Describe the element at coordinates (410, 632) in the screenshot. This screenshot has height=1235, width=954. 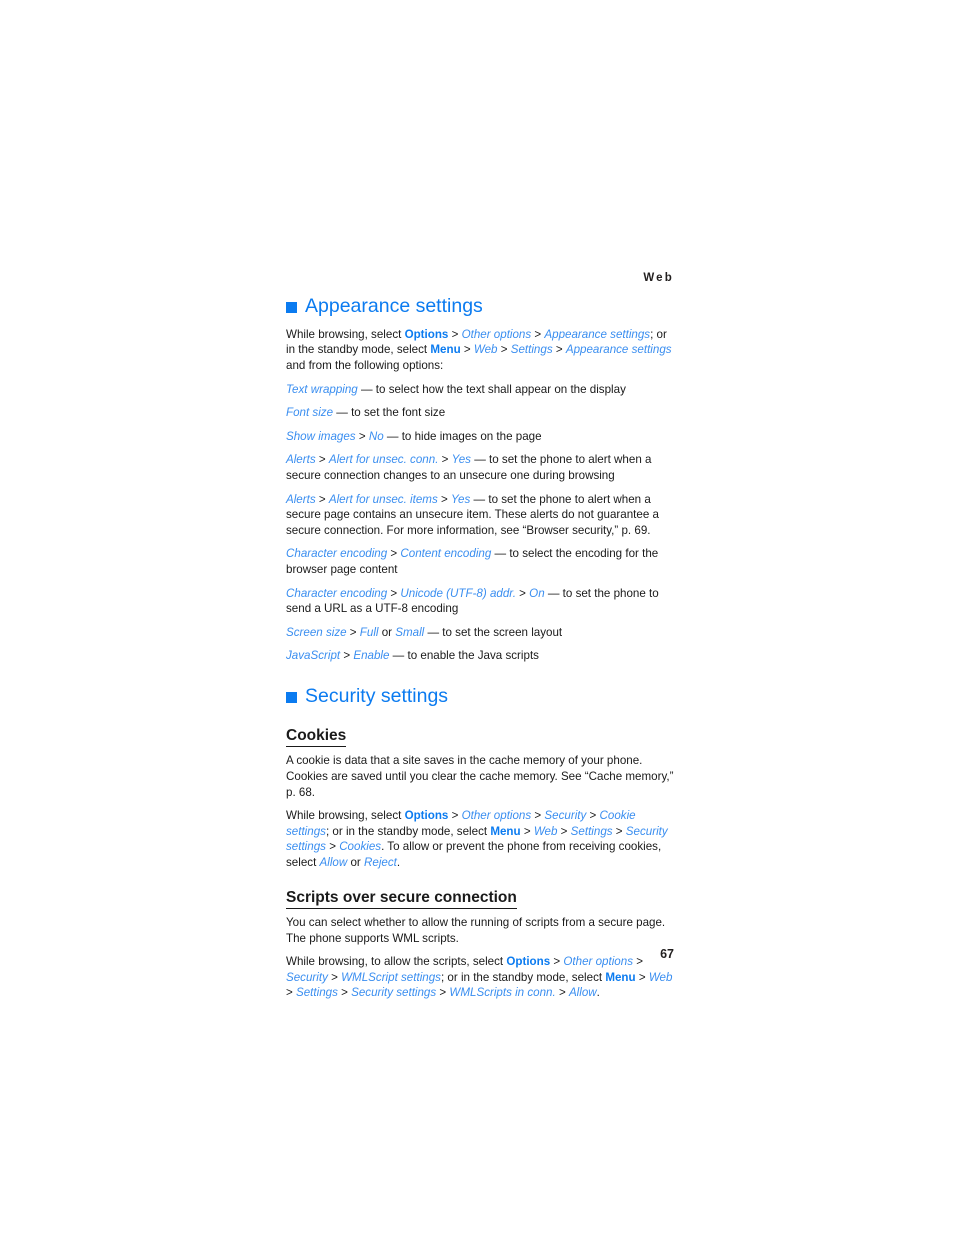
I see `ui-term: Small` at that location.